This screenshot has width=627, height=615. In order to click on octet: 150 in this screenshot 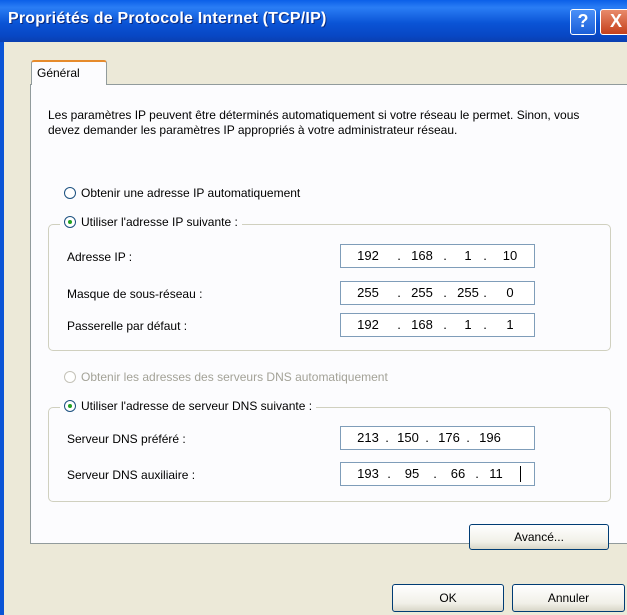, I will do `click(408, 437)`.